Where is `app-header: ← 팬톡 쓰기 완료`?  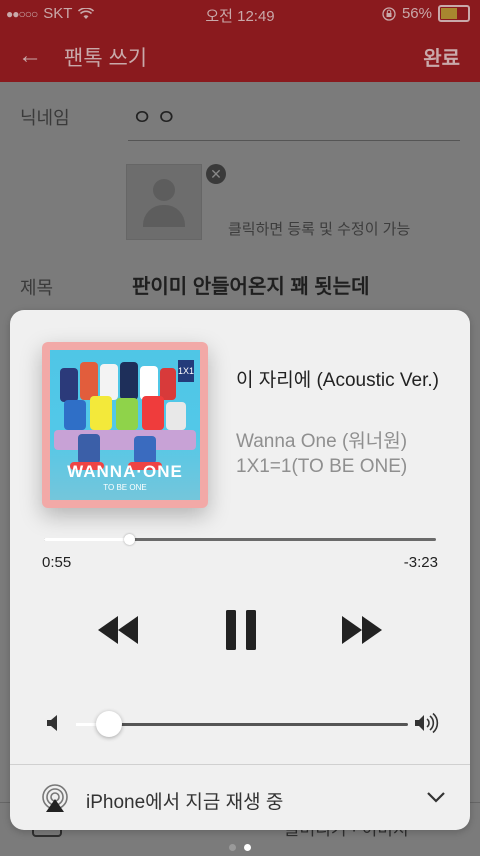
app-header: ← 팬톡 쓰기 완료 is located at coordinates (240, 55).